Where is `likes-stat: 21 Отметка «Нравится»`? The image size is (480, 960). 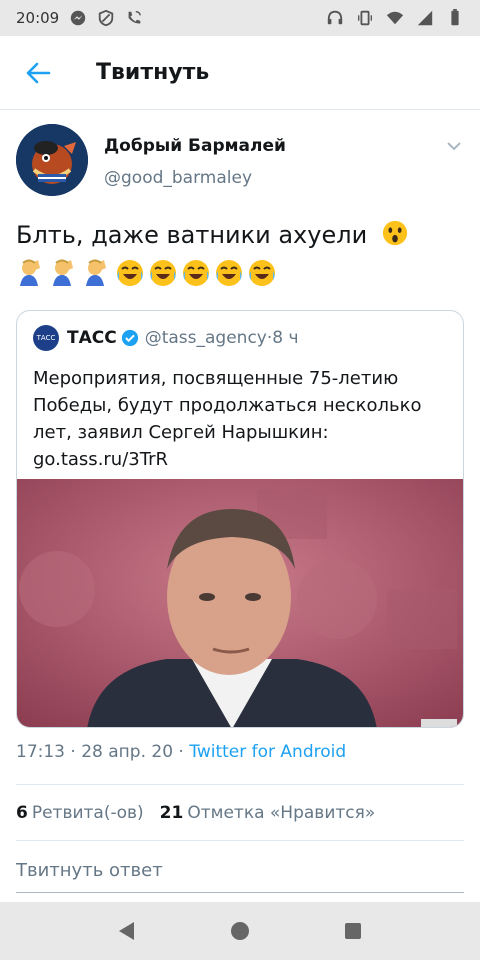 likes-stat: 21 Отметка «Нравится» is located at coordinates (268, 813).